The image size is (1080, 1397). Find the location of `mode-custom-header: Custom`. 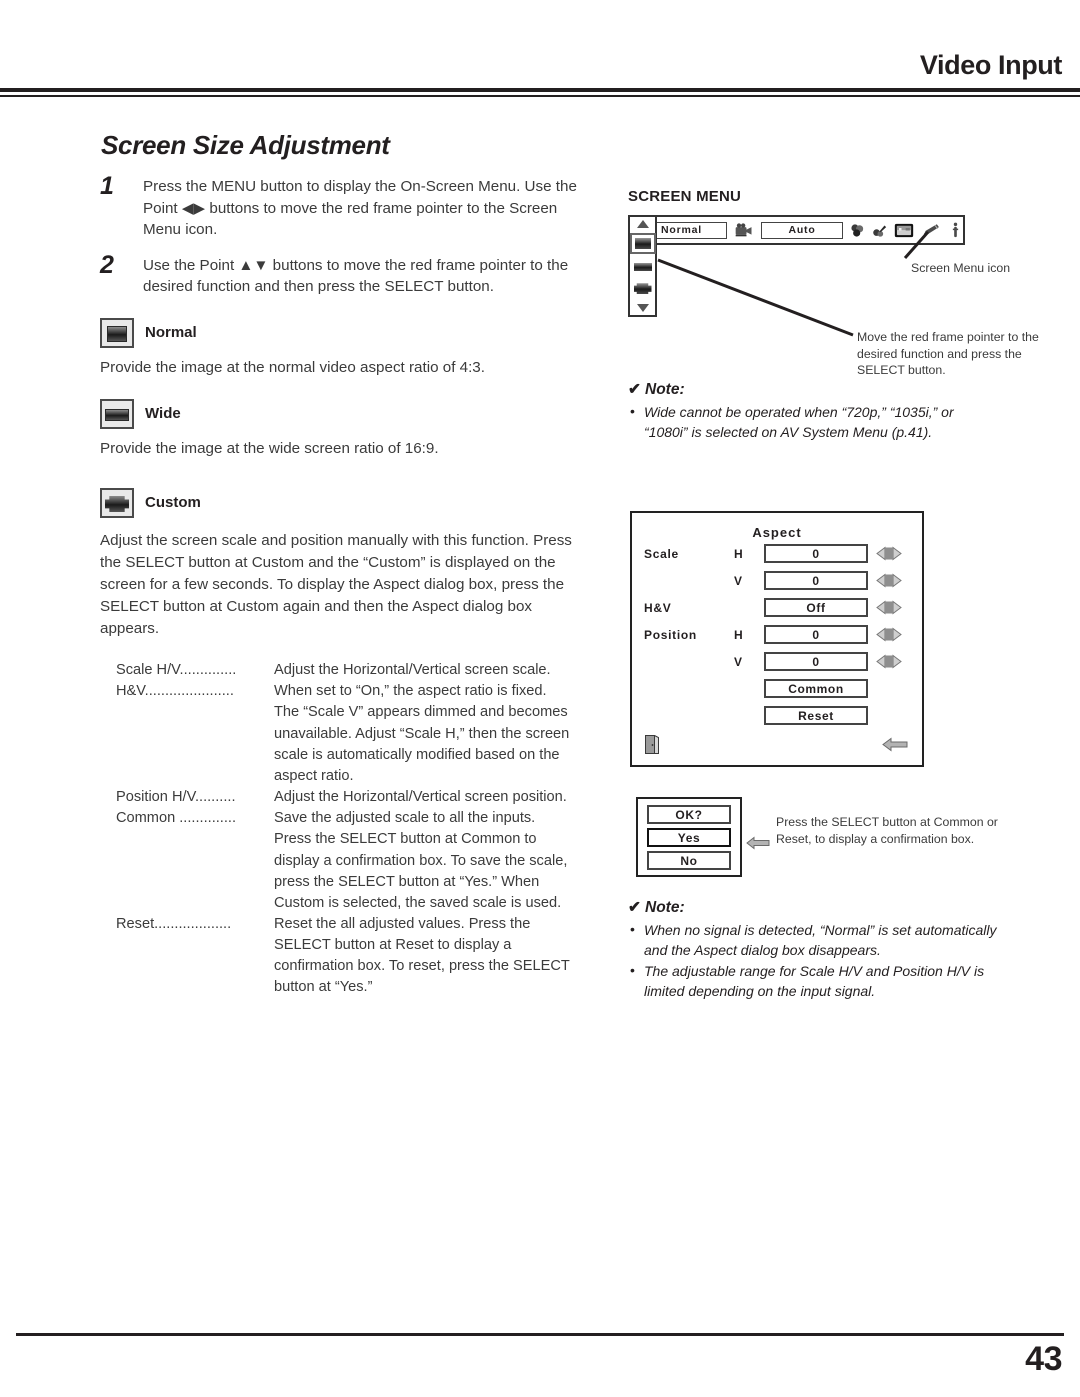

mode-custom-header: Custom is located at coordinates (345, 502).